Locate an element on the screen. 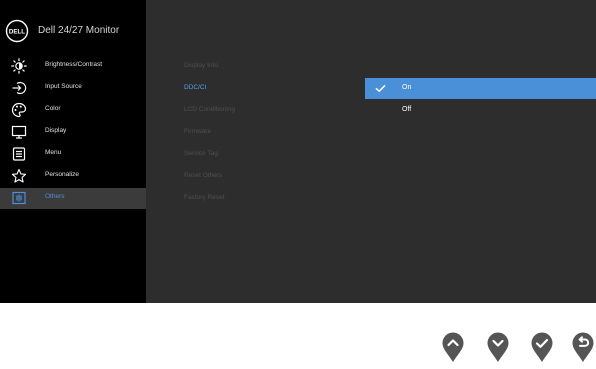  dell-logo: DELL is located at coordinates (17, 31).